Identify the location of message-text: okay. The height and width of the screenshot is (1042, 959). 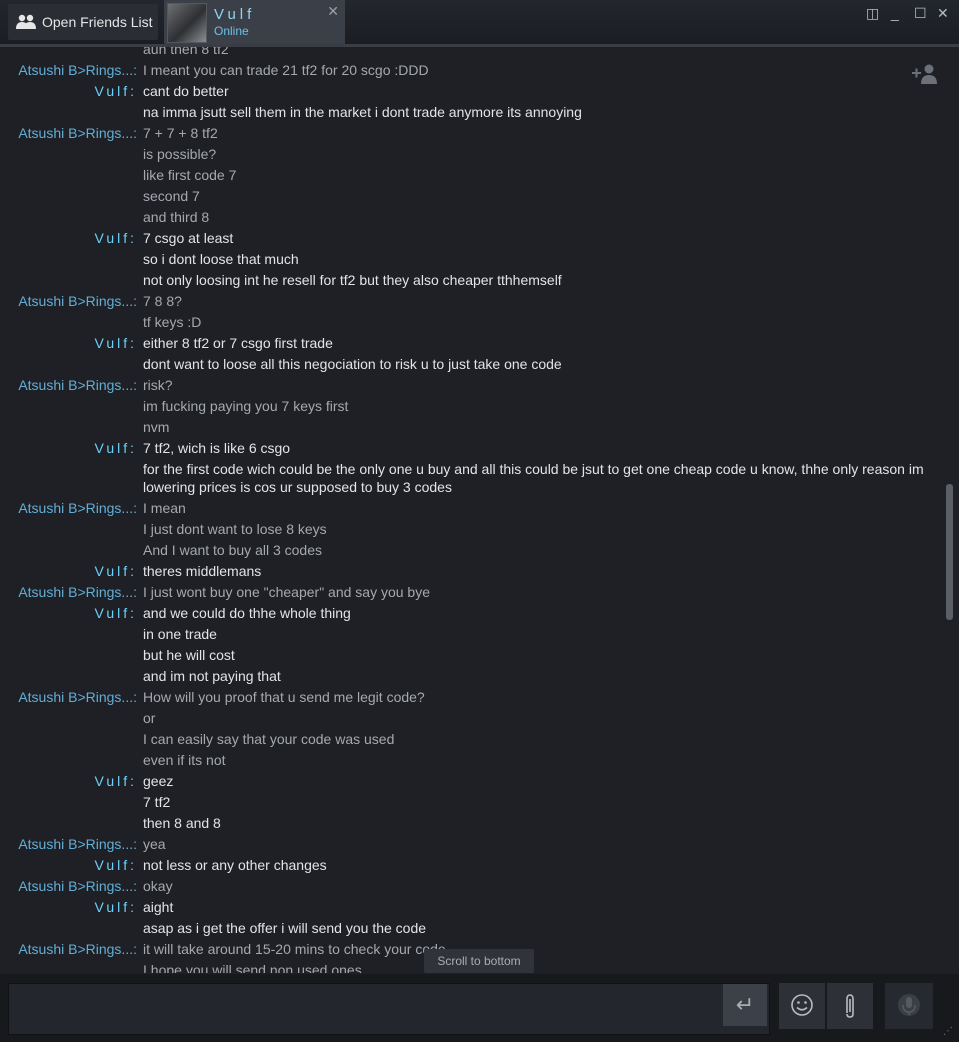
(158, 886).